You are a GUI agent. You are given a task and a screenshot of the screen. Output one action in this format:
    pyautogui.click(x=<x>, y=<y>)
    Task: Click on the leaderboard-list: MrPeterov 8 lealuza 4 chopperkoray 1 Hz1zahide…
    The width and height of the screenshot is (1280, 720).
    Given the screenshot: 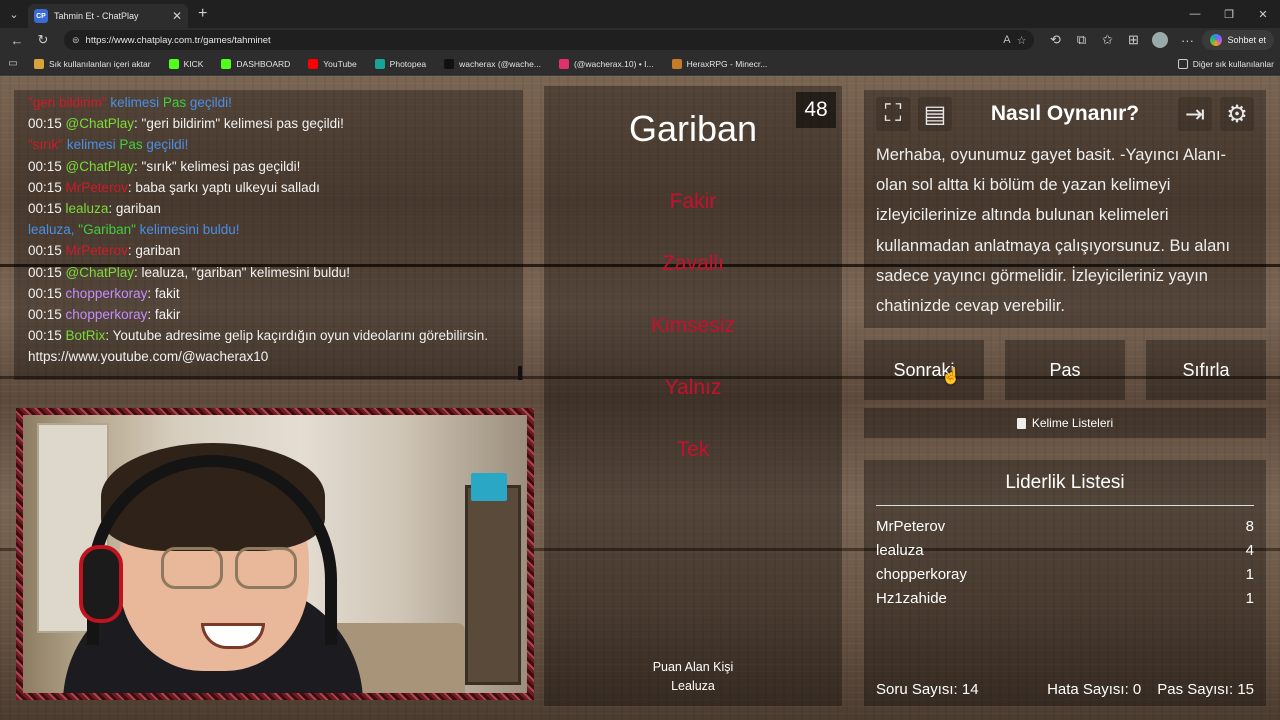 What is the action you would take?
    pyautogui.click(x=1065, y=562)
    